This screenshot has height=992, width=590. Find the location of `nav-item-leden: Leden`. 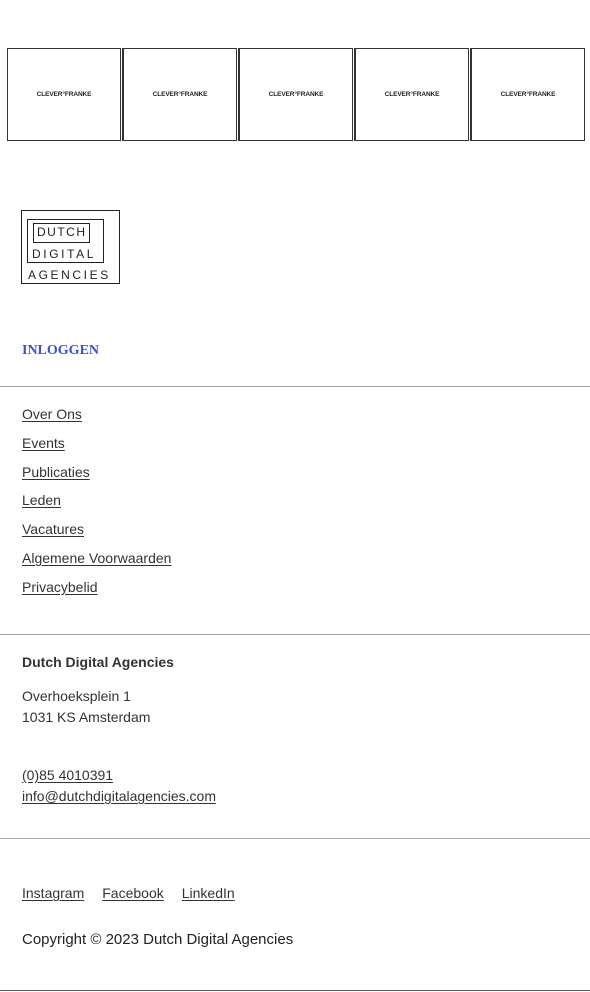

nav-item-leden: Leden is located at coordinates (96, 506).